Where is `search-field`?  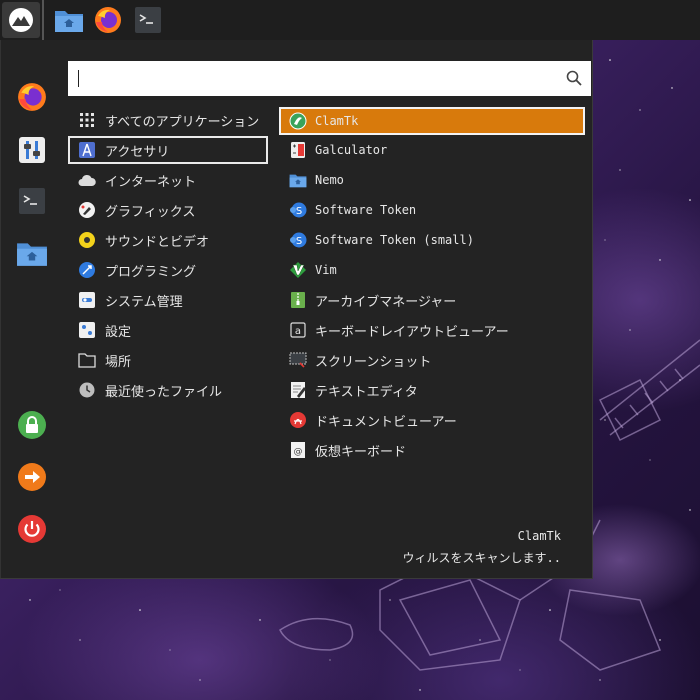 search-field is located at coordinates (314, 79).